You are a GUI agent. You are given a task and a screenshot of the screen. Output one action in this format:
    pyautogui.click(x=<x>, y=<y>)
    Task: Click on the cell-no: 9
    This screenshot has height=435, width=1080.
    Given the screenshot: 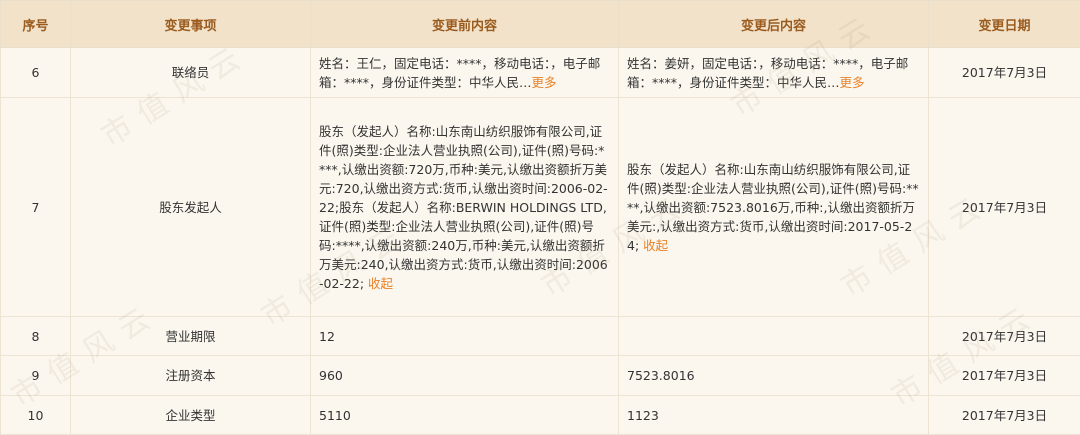 What is the action you would take?
    pyautogui.click(x=36, y=376)
    